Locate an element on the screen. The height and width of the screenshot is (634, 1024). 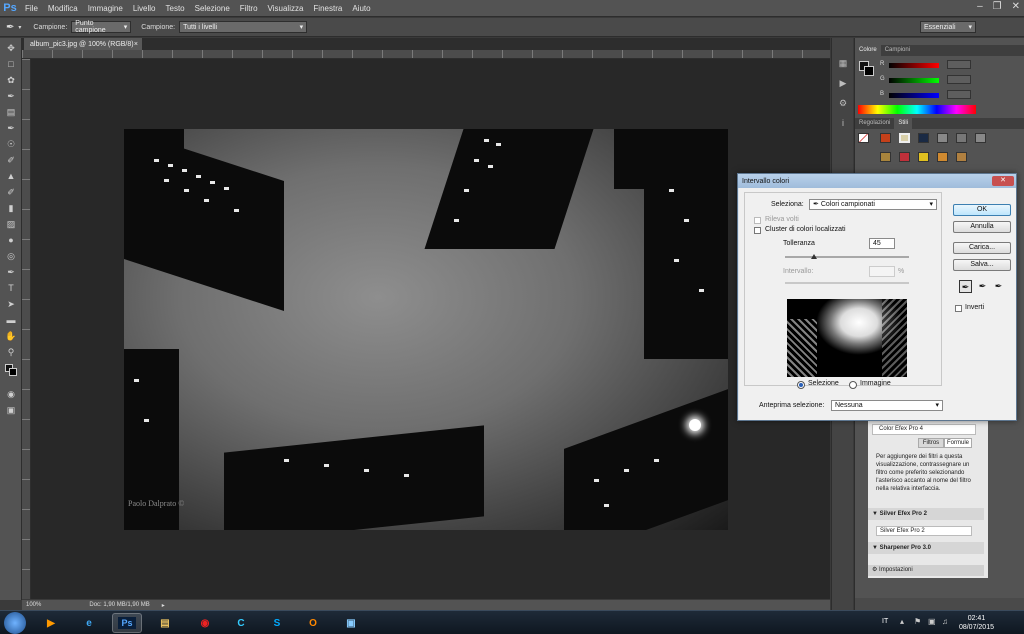
tray-arrow-icon: ▴ is located at coordinates (902, 621).